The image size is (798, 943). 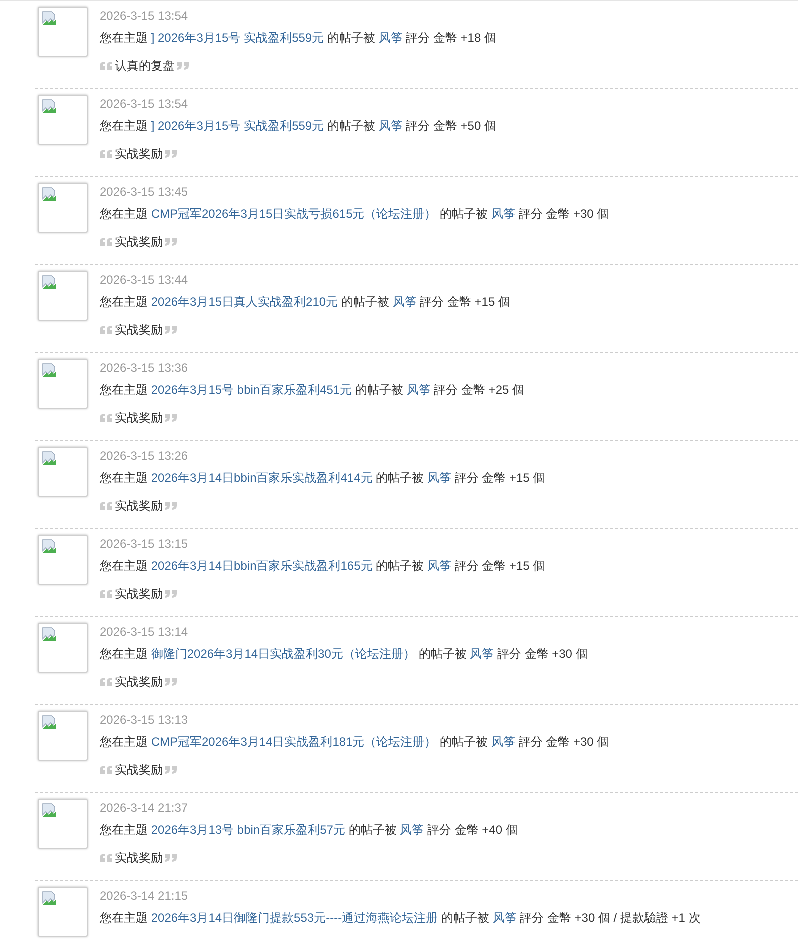 What do you see at coordinates (145, 720) in the screenshot?
I see `notice-time: 2026-3-15 13:13` at bounding box center [145, 720].